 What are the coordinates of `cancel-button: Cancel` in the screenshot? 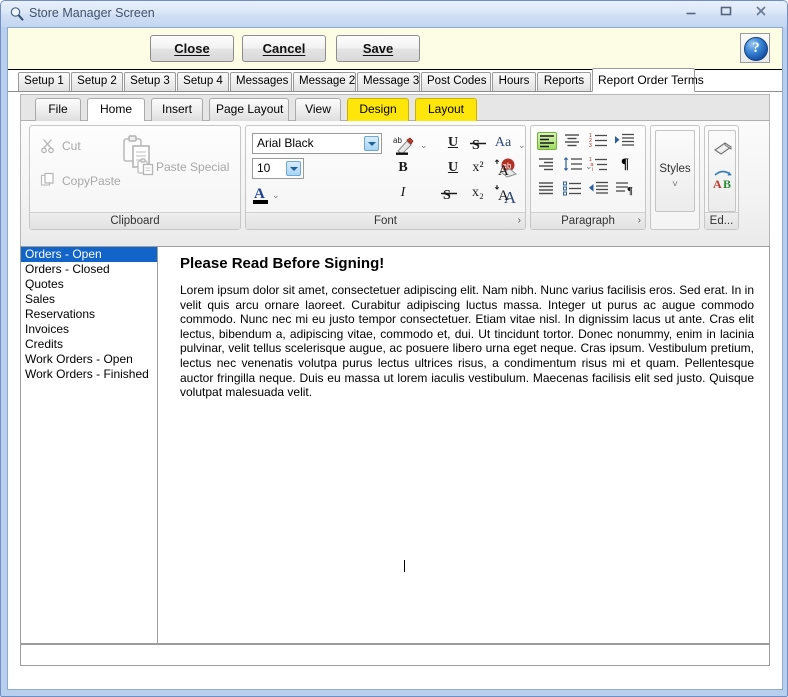 It's located at (284, 48).